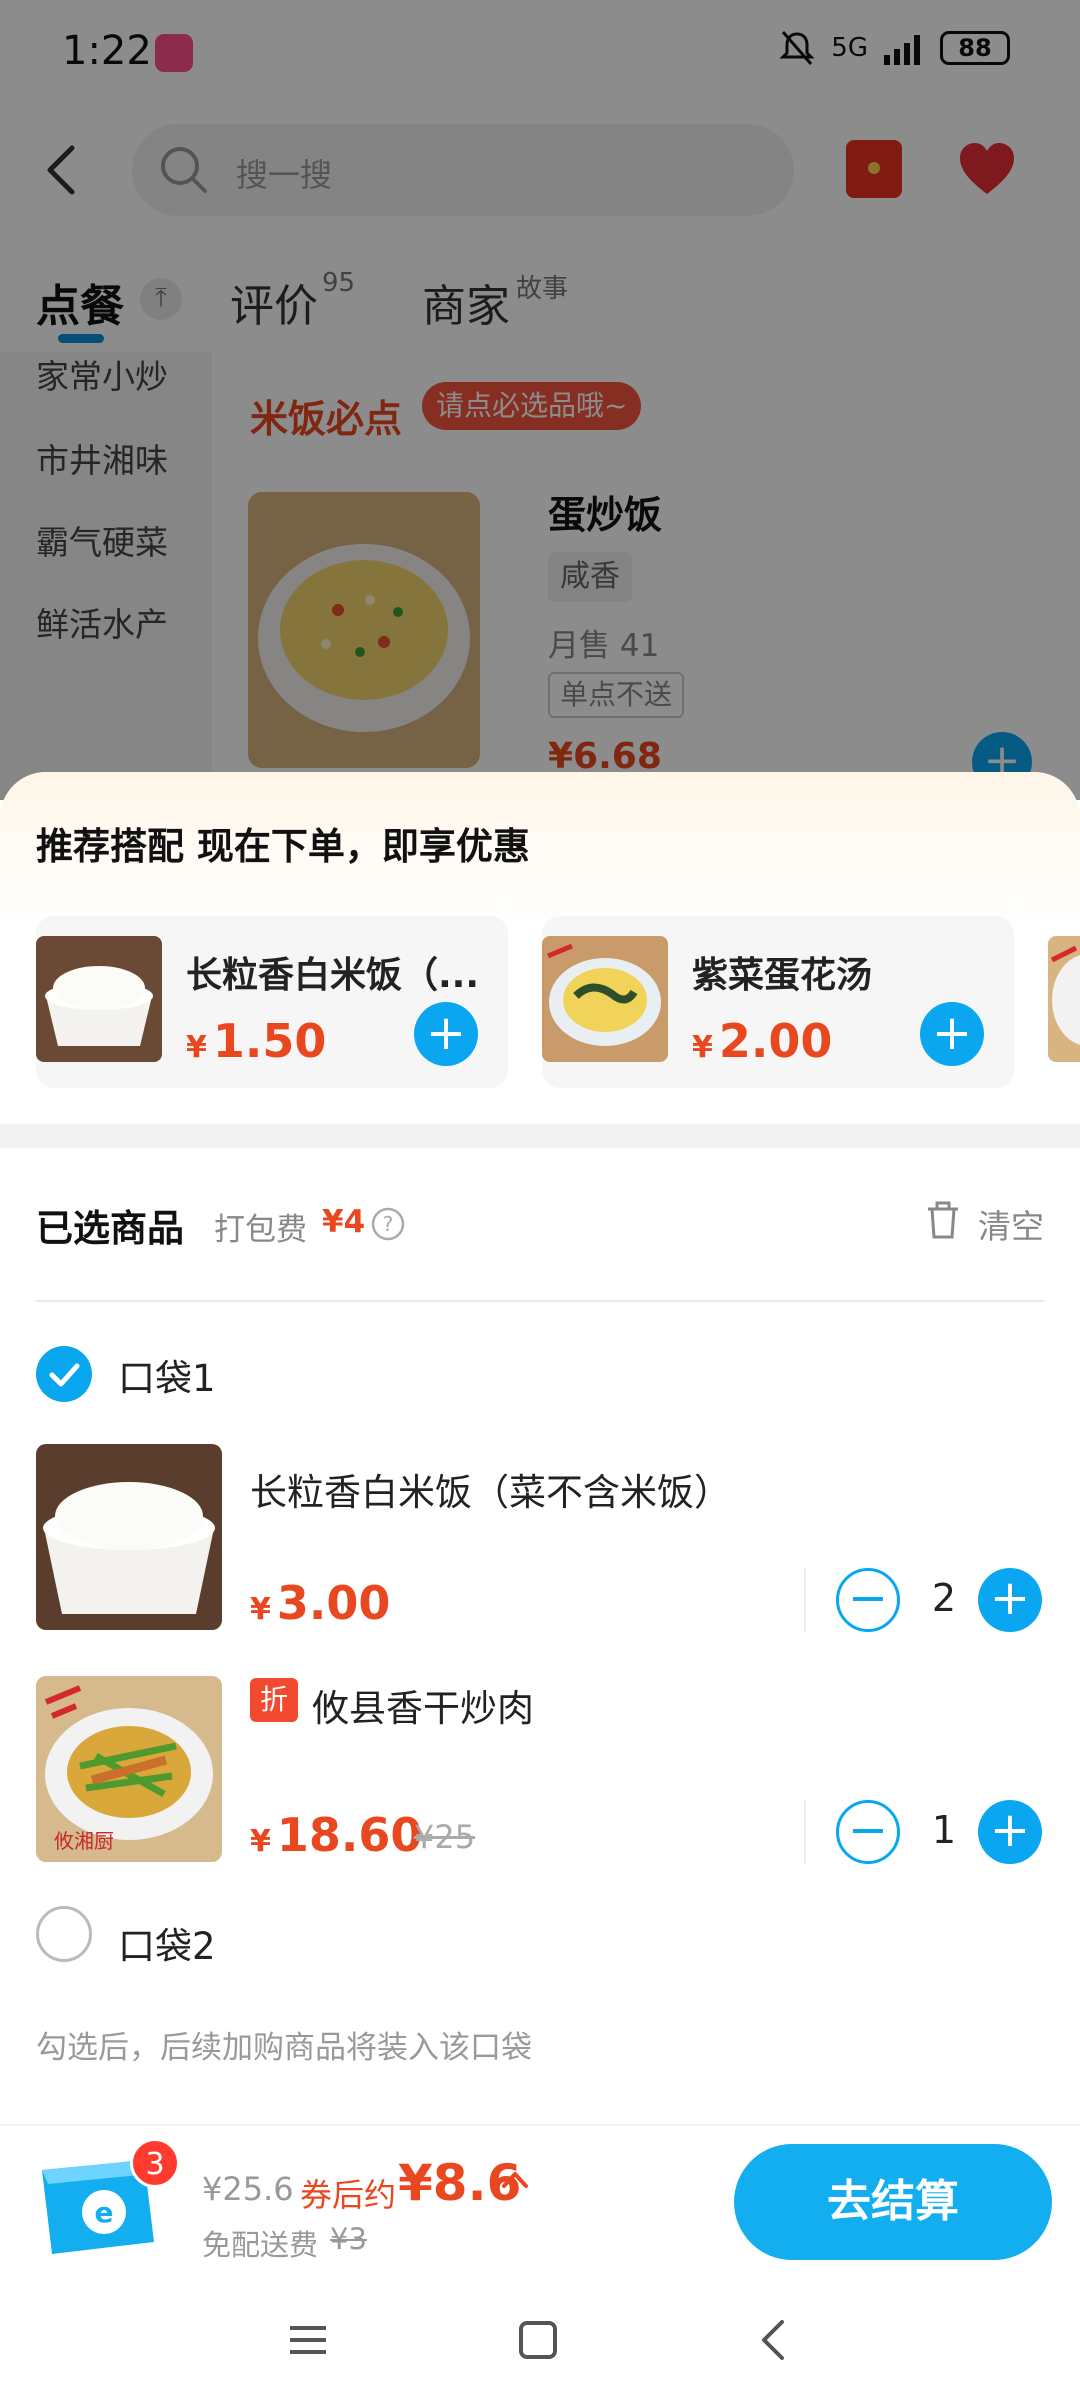 The width and height of the screenshot is (1080, 2400). I want to click on back-icon, so click(774, 2340).